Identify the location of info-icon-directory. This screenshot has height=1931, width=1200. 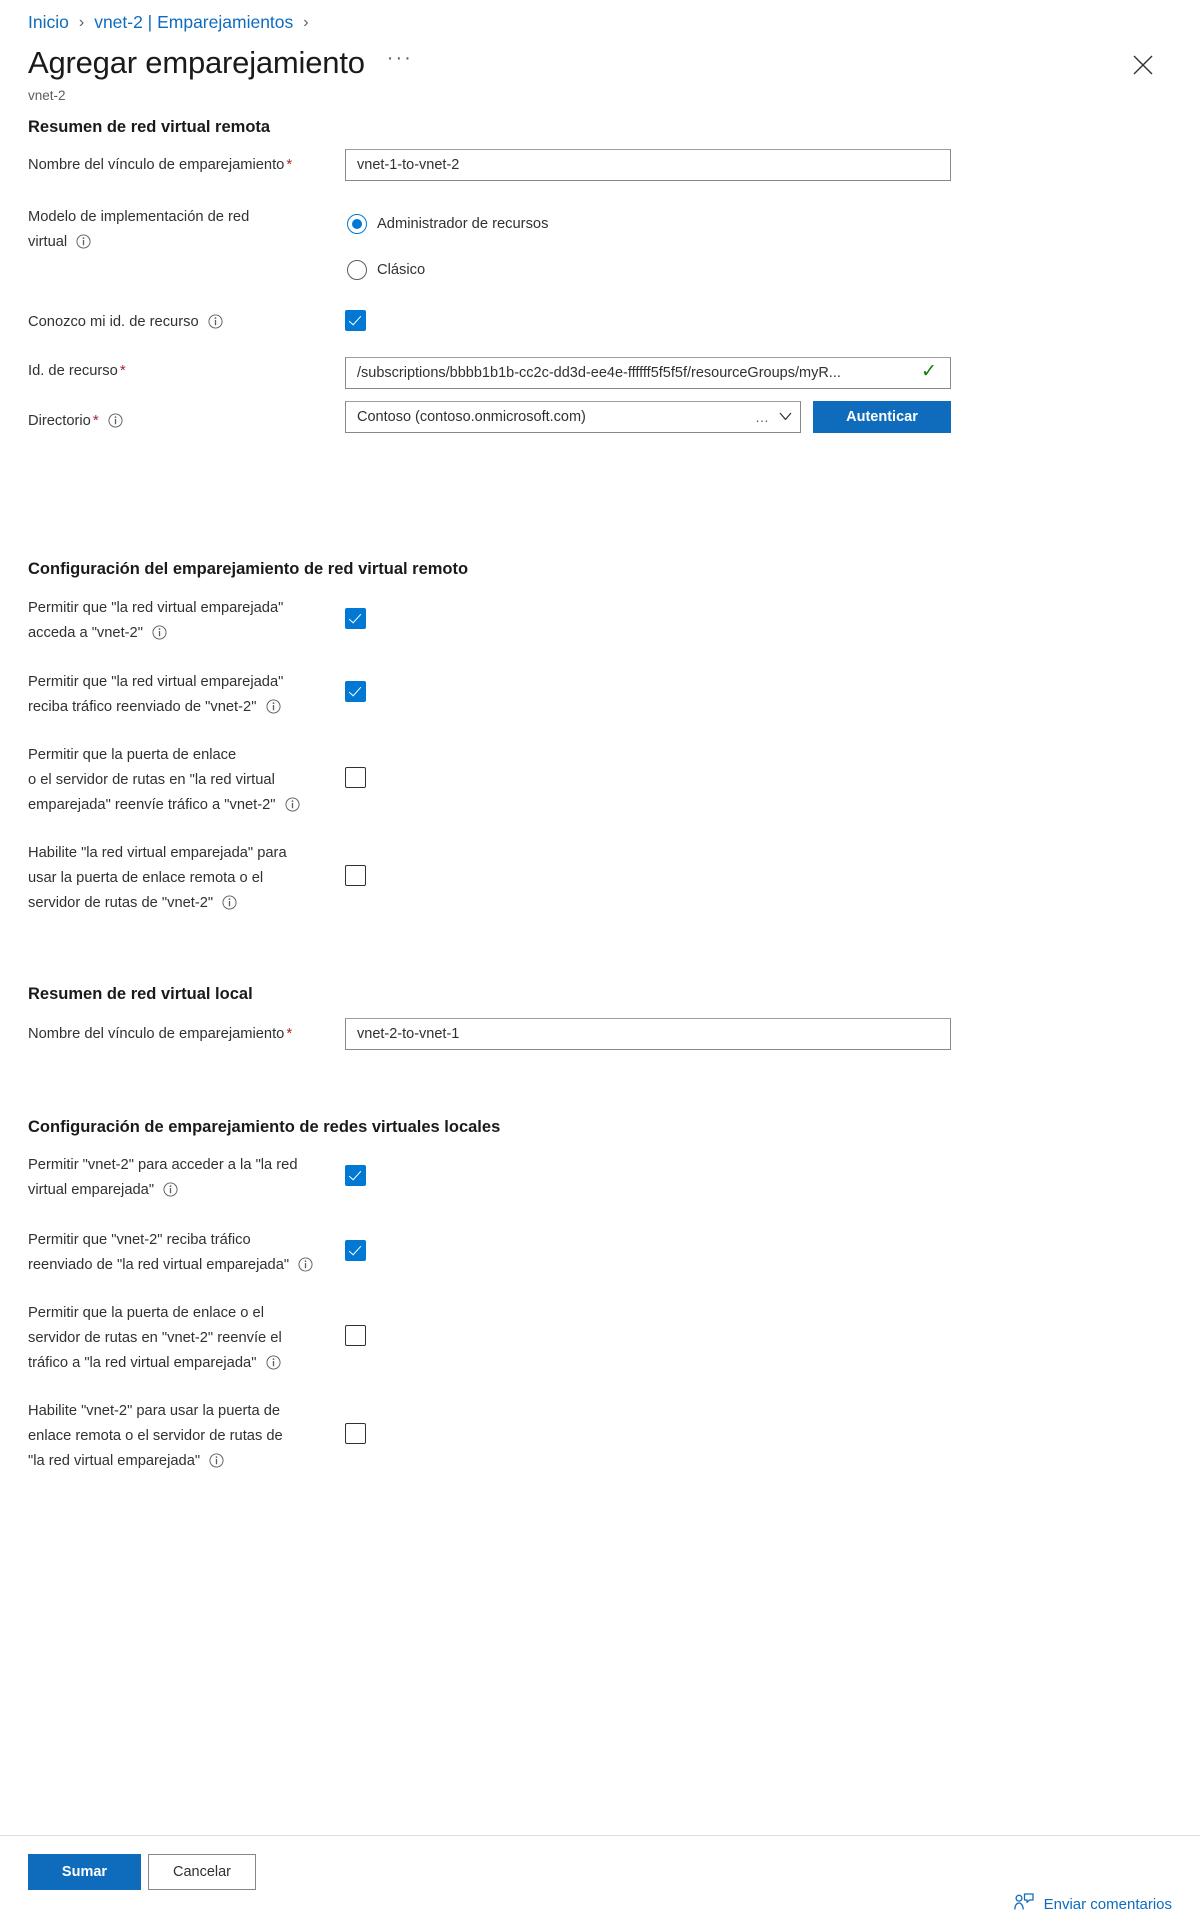
(115, 424).